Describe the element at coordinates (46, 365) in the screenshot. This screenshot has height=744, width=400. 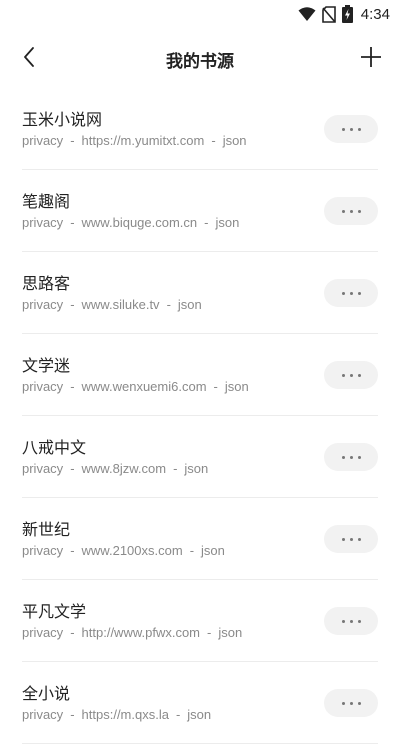
I see `source-name: 文学迷` at that location.